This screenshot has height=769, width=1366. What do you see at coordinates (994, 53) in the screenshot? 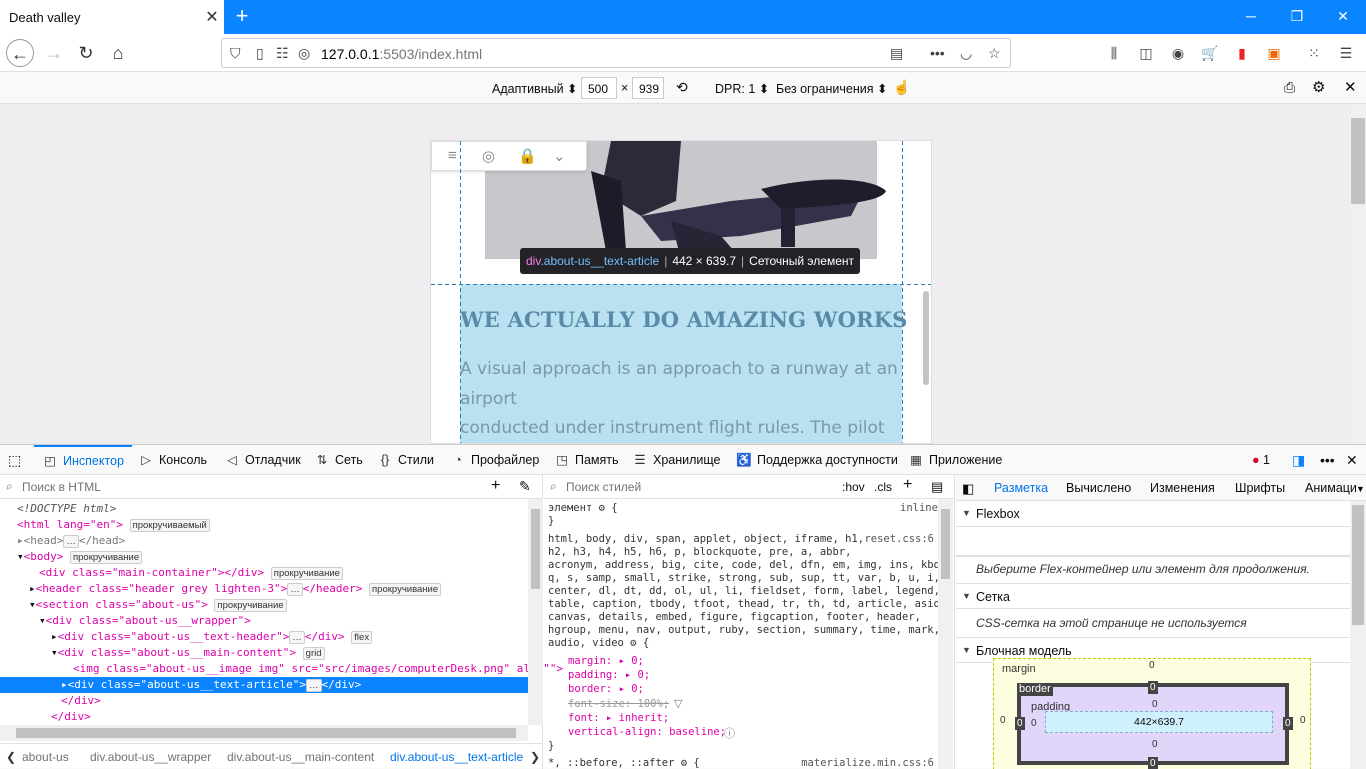
I see `bookmark-star-icon: ☆` at bounding box center [994, 53].